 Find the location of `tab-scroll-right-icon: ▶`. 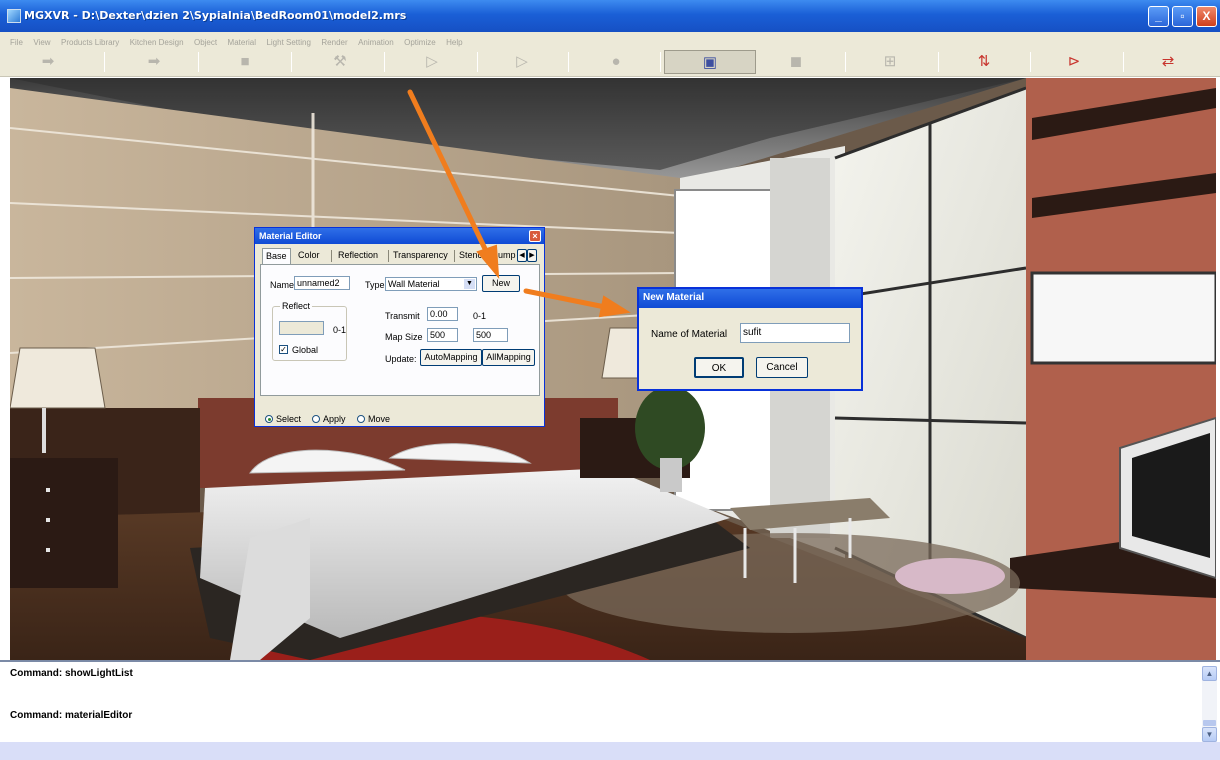

tab-scroll-right-icon: ▶ is located at coordinates (532, 255).